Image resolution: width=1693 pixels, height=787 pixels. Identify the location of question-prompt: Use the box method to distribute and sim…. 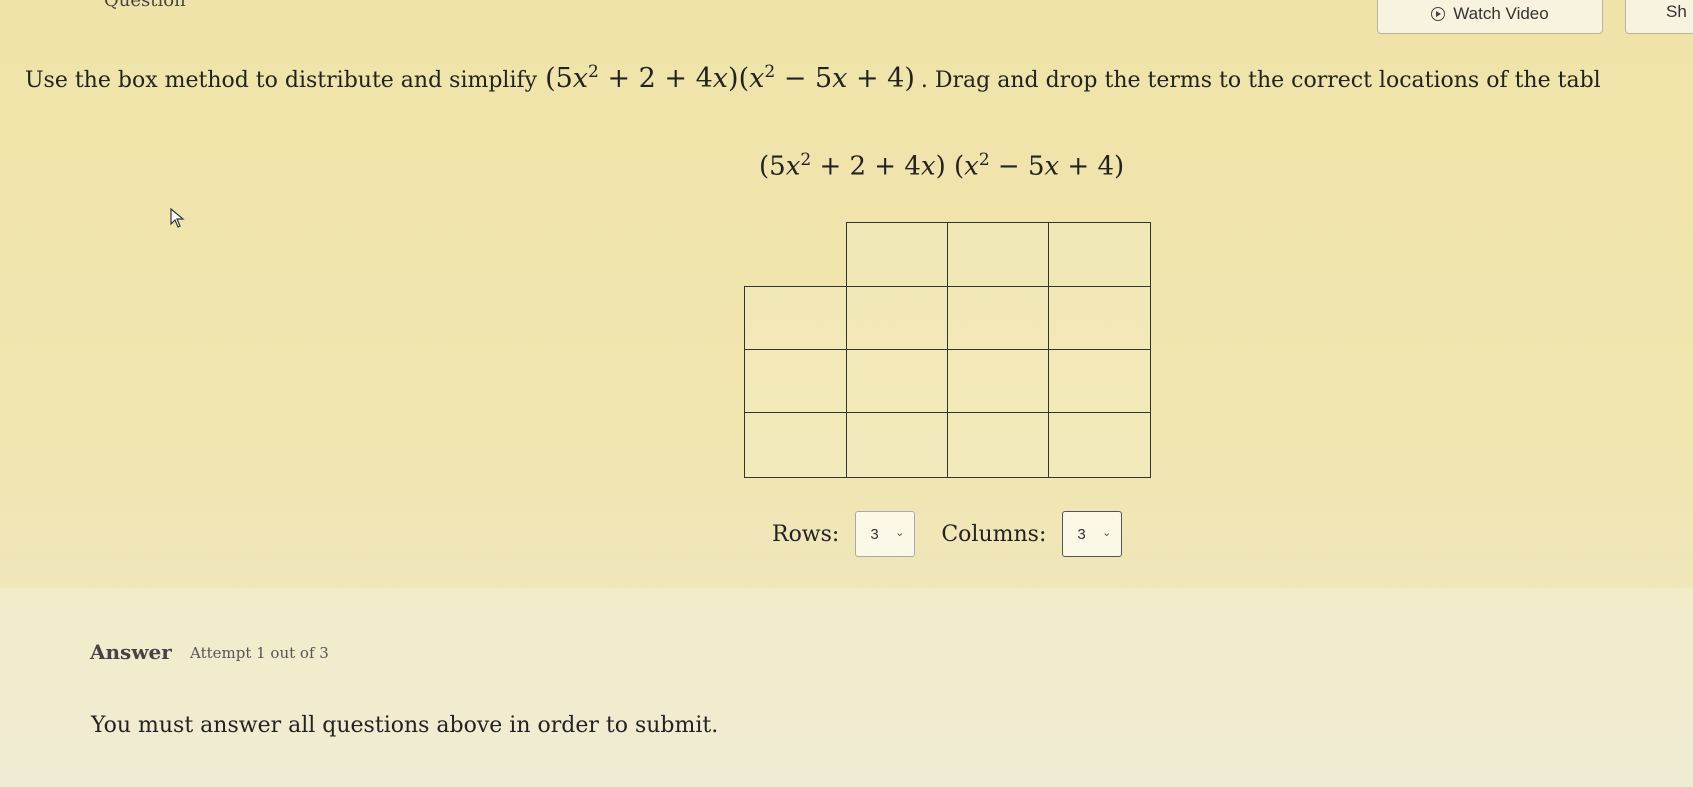
(813, 78).